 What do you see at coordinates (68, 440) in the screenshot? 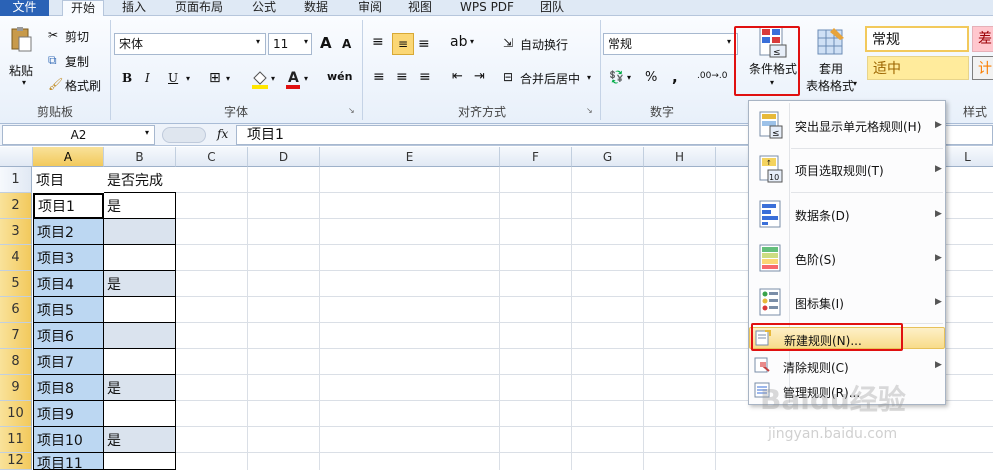
I see `cell-a11: 项目10` at bounding box center [68, 440].